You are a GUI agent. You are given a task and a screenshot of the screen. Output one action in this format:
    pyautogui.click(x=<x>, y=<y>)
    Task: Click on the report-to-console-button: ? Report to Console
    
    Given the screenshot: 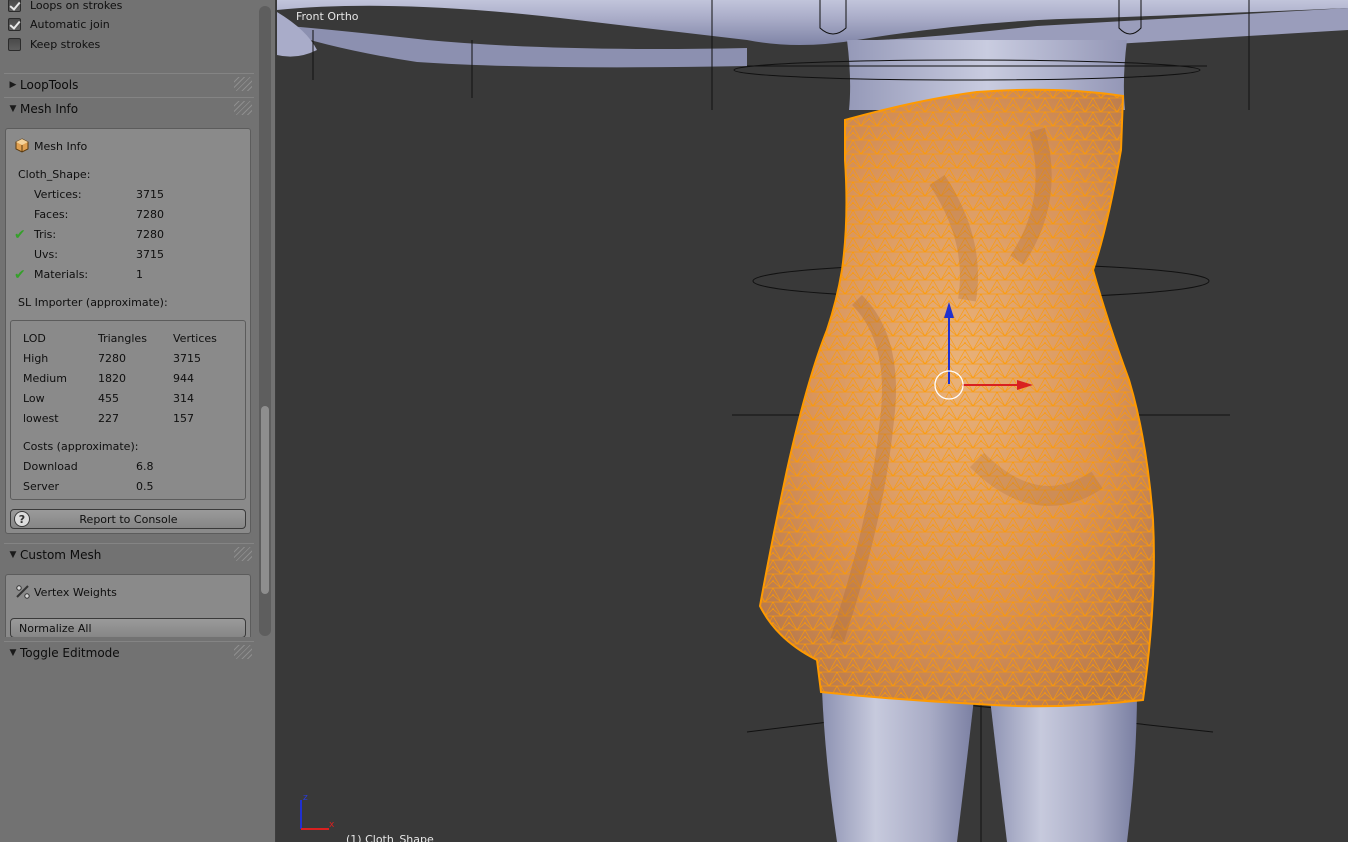 What is the action you would take?
    pyautogui.click(x=128, y=519)
    